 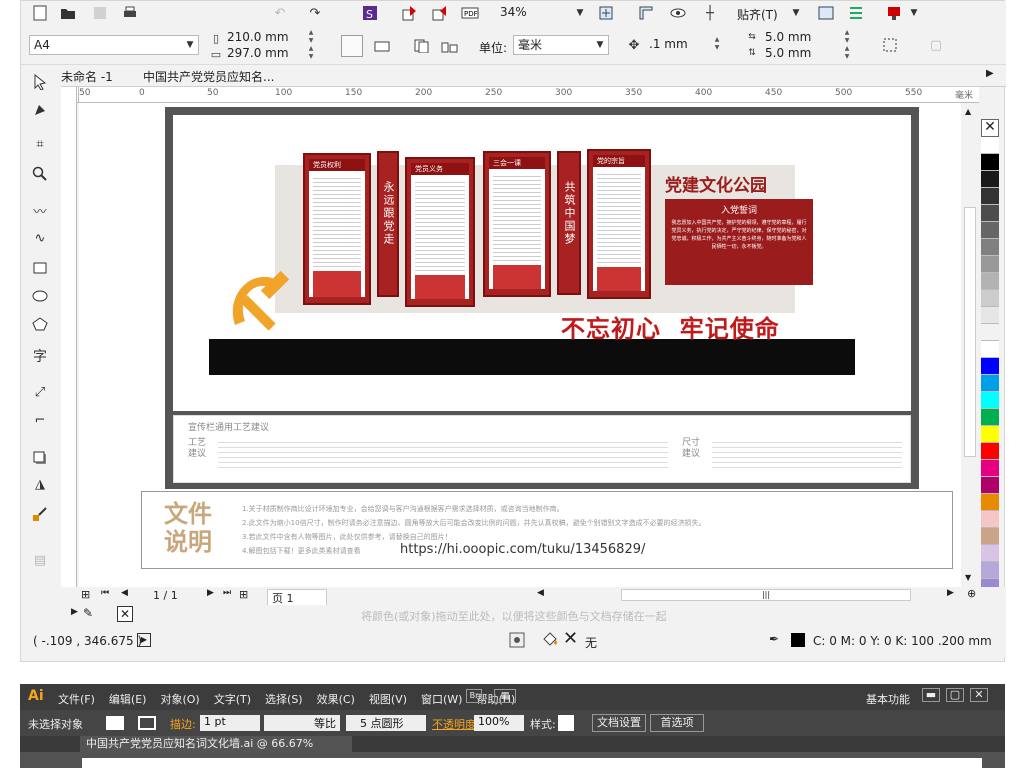 I want to click on bridge-icon: Br, so click(x=474, y=696).